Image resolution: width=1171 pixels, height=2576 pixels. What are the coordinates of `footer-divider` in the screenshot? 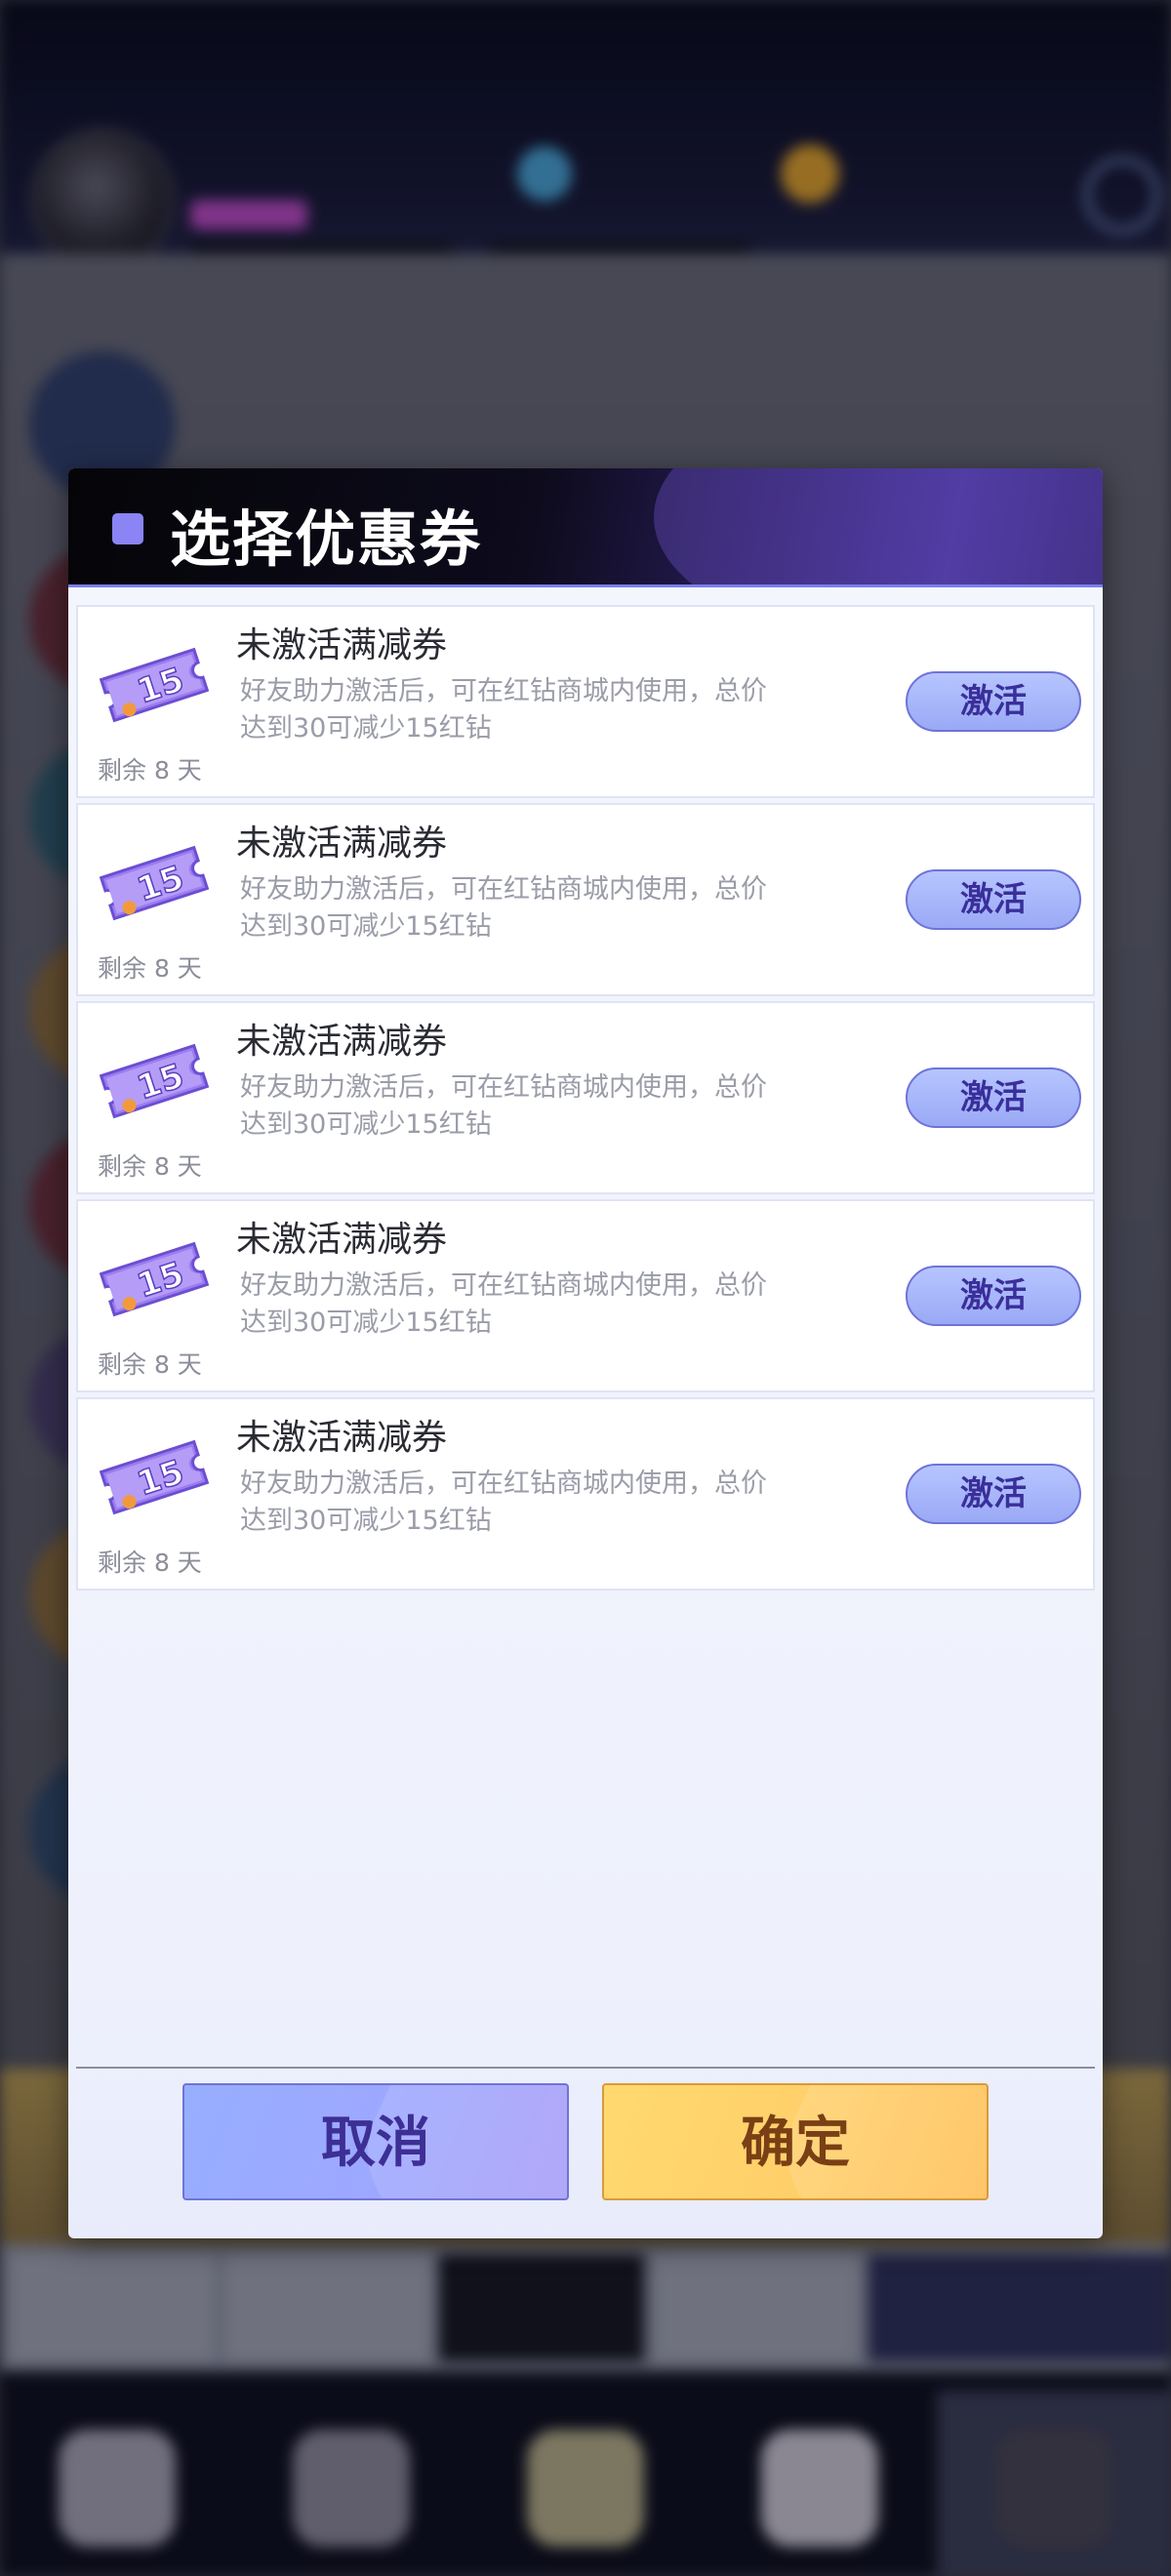 It's located at (585, 2068).